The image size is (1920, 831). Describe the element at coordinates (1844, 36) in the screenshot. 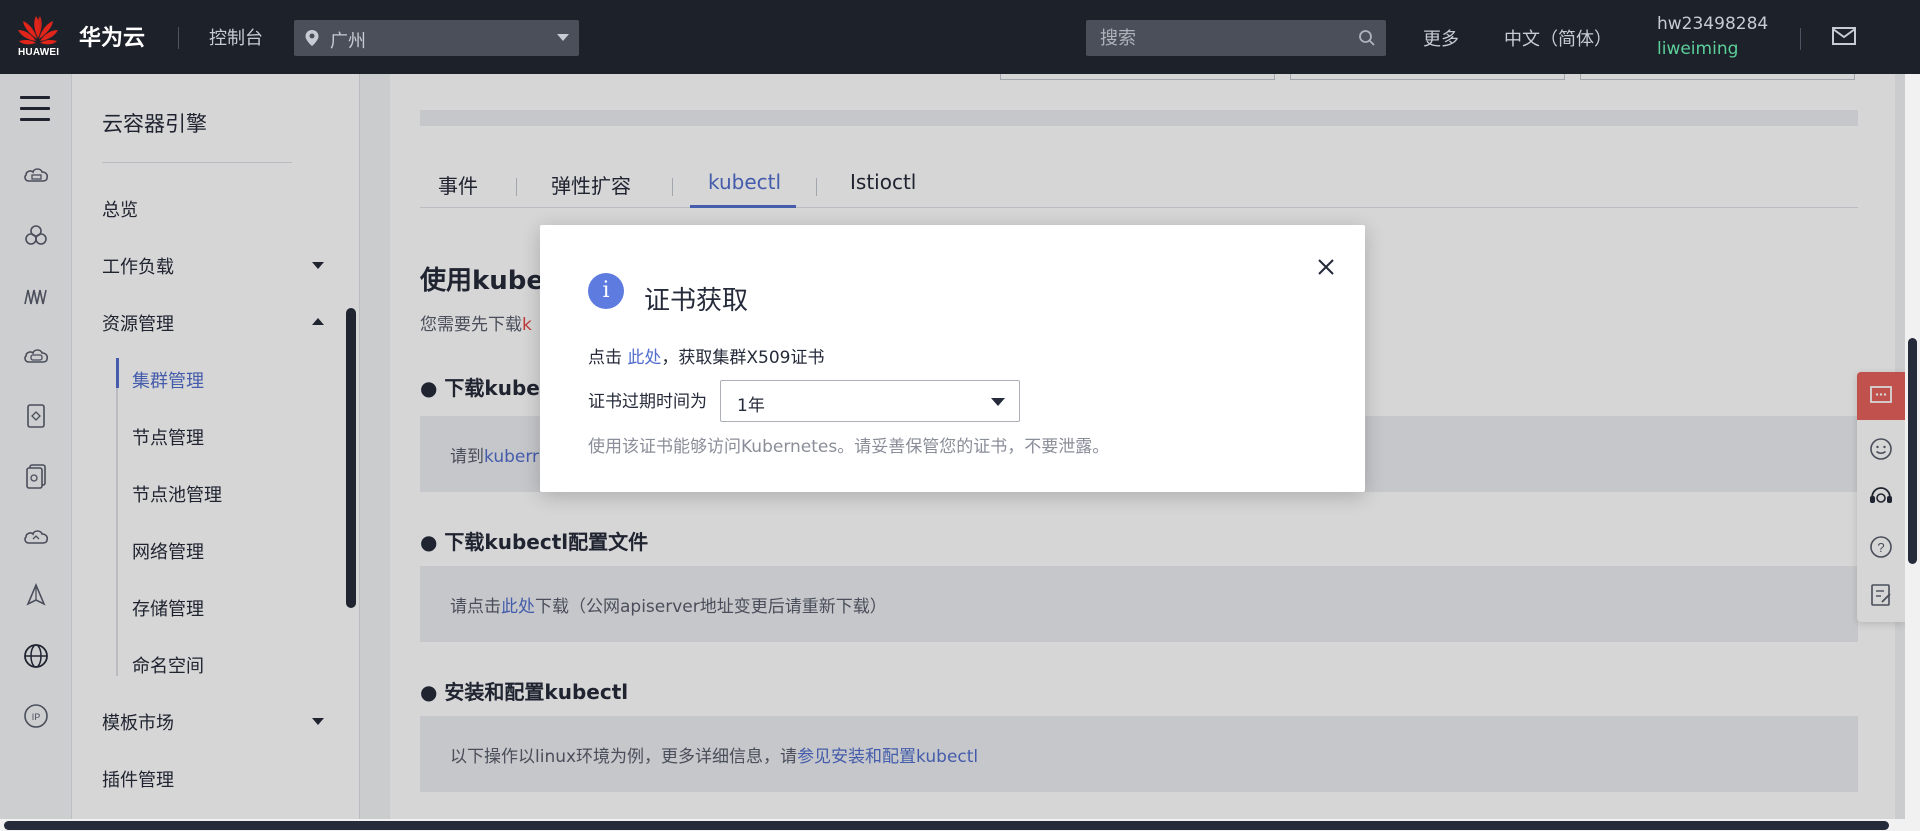

I see `mail-icon` at that location.